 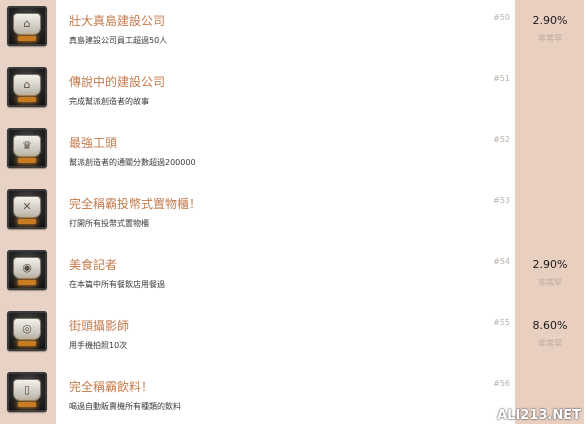 I want to click on achievement-title: 傳說中的建設公司, so click(x=117, y=82).